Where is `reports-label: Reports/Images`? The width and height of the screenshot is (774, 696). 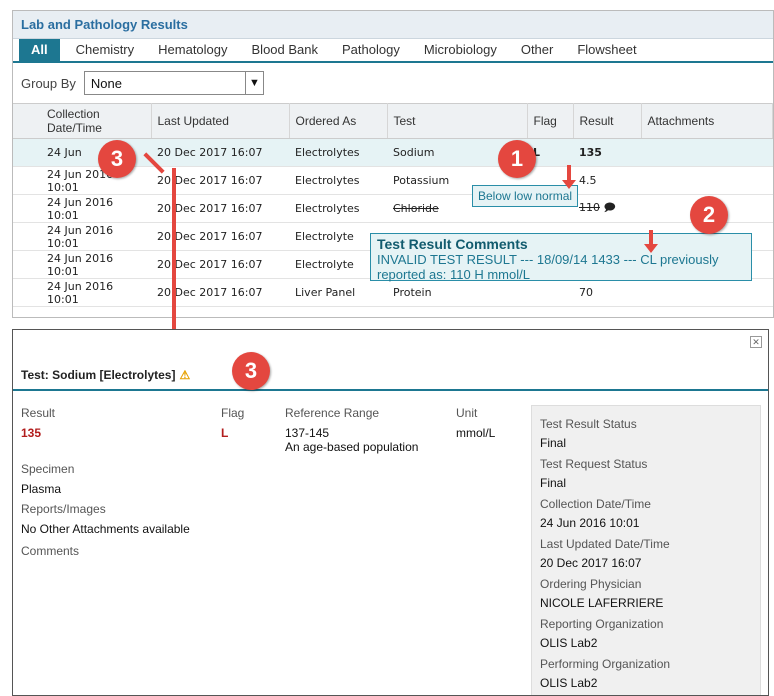 reports-label: Reports/Images is located at coordinates (63, 509).